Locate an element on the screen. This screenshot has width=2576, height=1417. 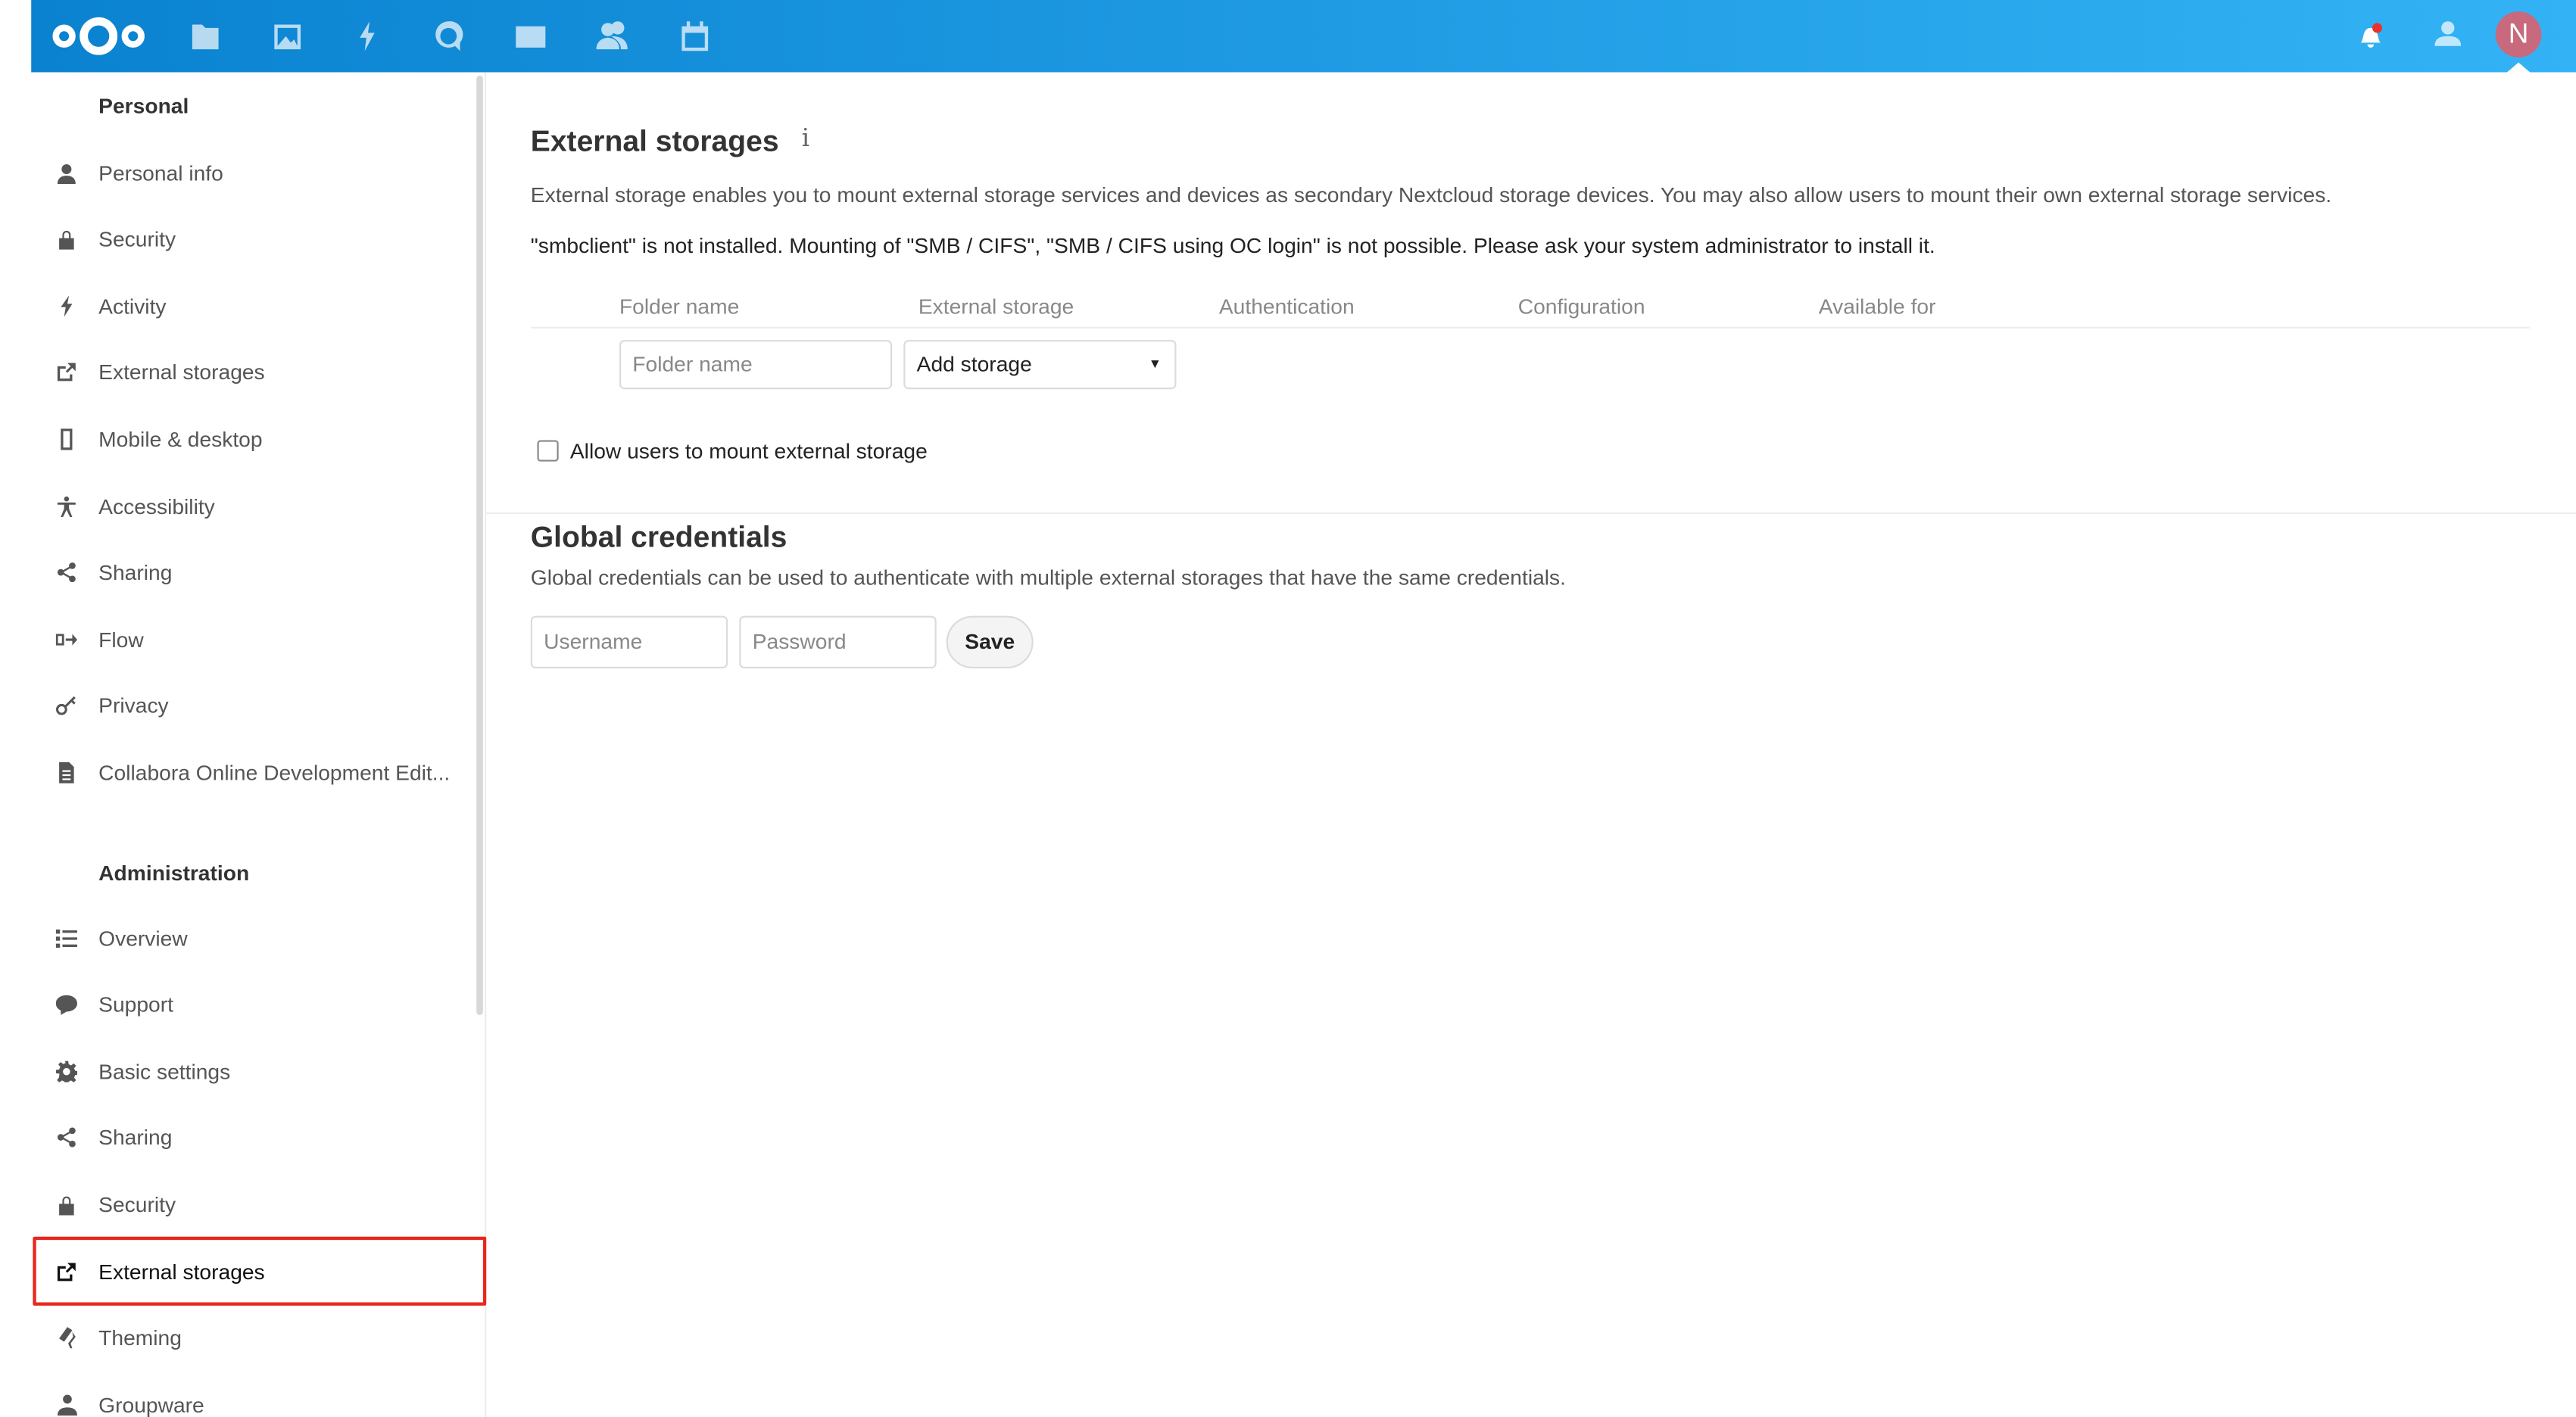
sidebar-item-support: Support is located at coordinates (253, 1005).